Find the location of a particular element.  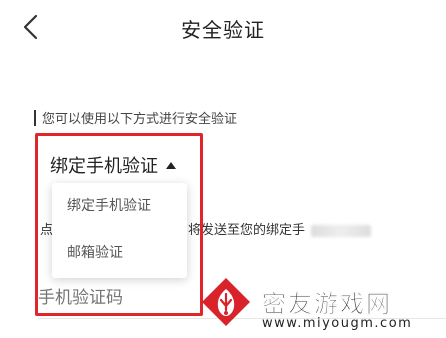

send-hint-text: 将发送至您的绑定手 is located at coordinates (247, 230).